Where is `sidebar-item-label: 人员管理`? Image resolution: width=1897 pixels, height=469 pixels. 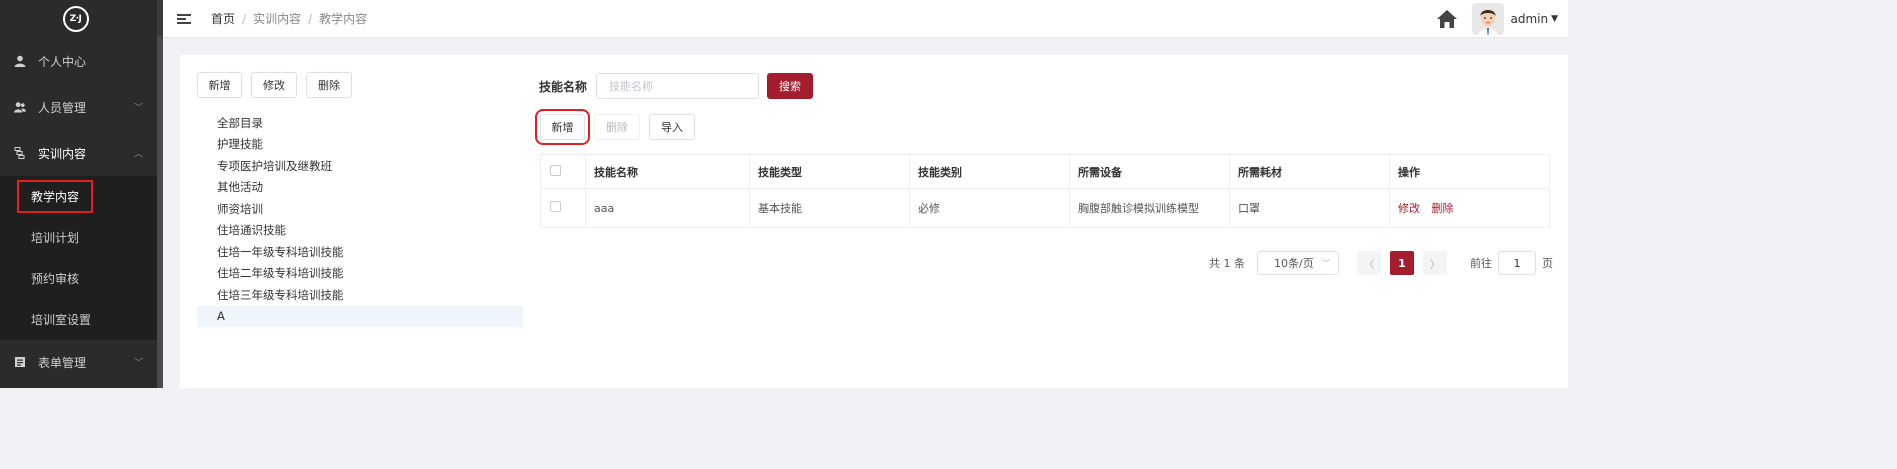 sidebar-item-label: 人员管理 is located at coordinates (62, 107).